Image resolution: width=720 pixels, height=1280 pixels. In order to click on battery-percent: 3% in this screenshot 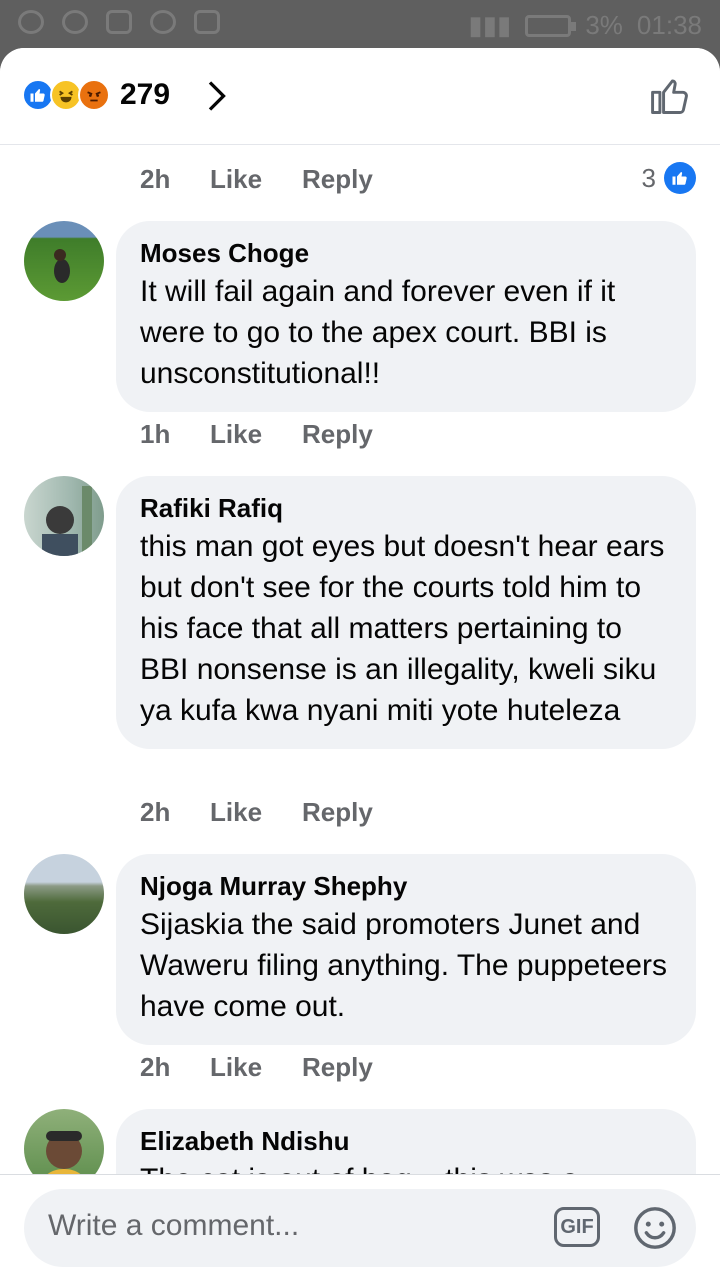, I will do `click(604, 25)`.